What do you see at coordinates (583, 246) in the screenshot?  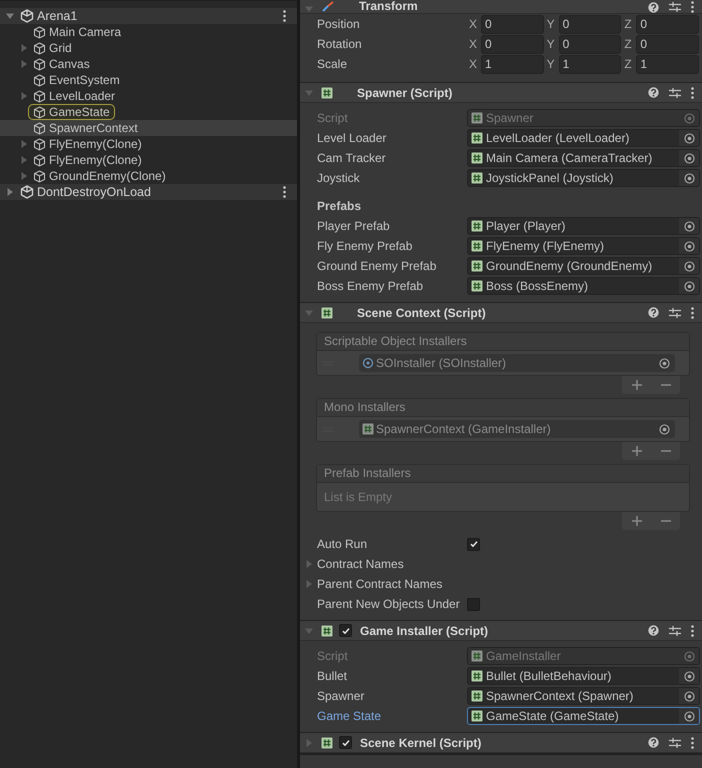 I see `object-field: FlyEnemy (FlyEnemy)` at bounding box center [583, 246].